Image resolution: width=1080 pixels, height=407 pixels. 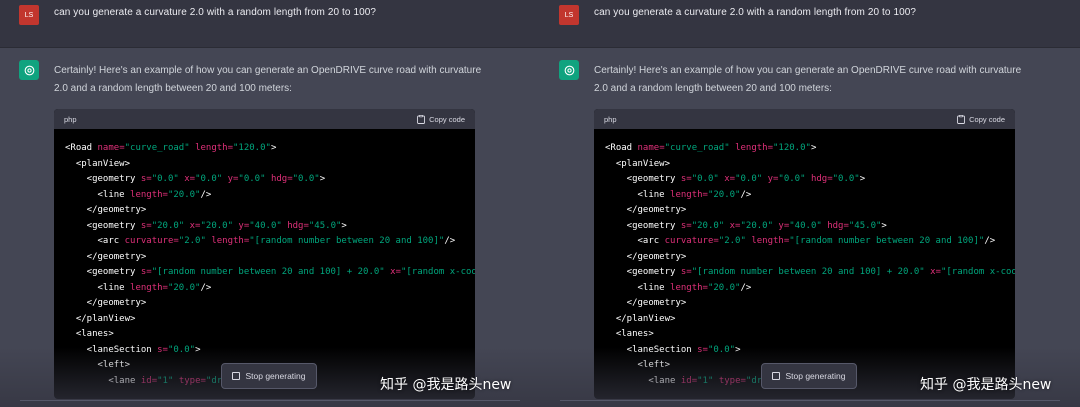 I want to click on code-line: <planView>, so click(x=270, y=165).